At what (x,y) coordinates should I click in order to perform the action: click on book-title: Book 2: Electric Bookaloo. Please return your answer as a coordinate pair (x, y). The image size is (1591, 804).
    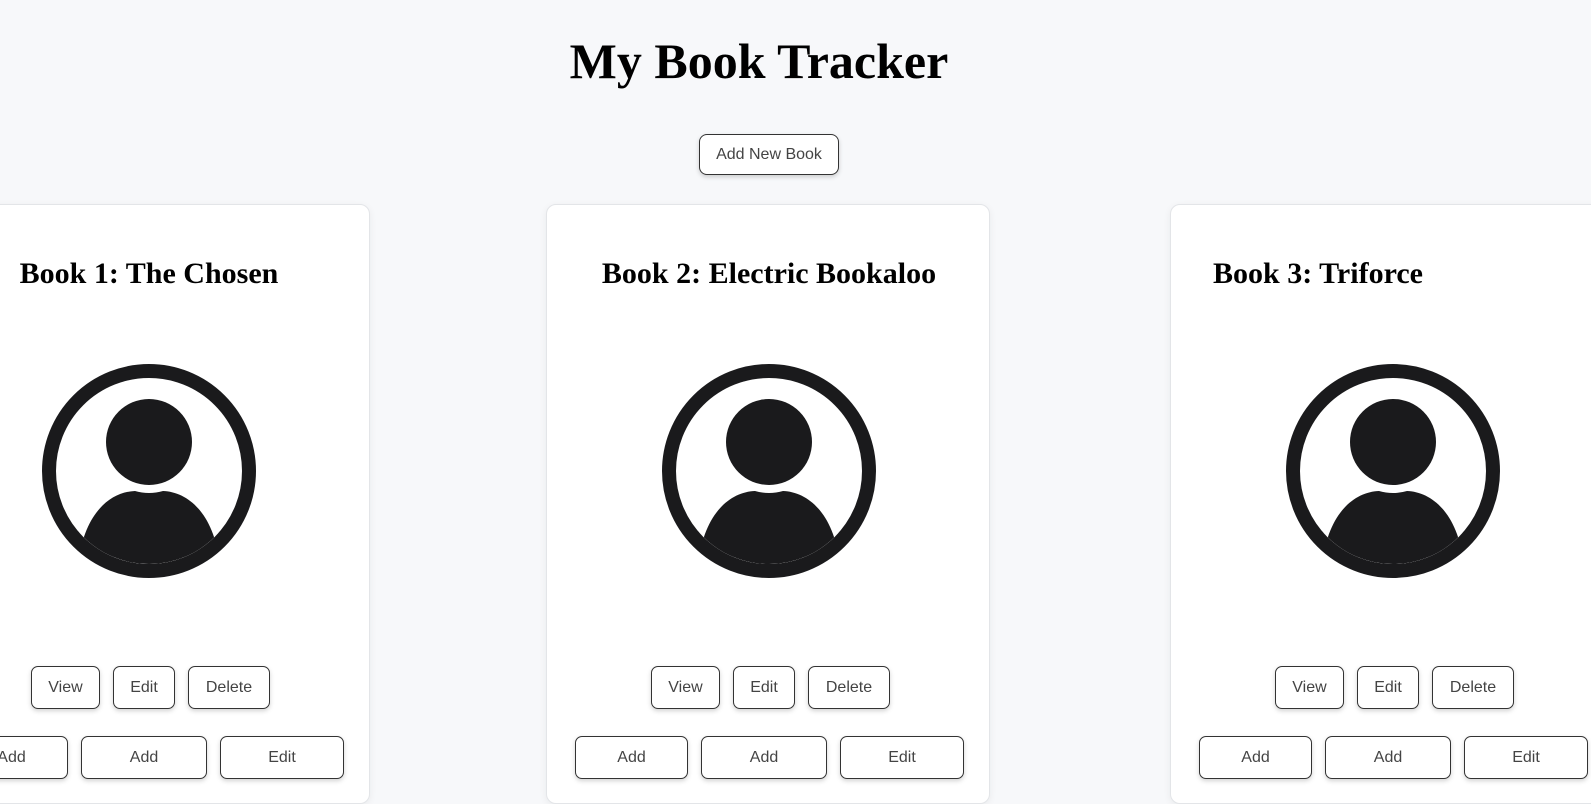
    Looking at the image, I should click on (769, 273).